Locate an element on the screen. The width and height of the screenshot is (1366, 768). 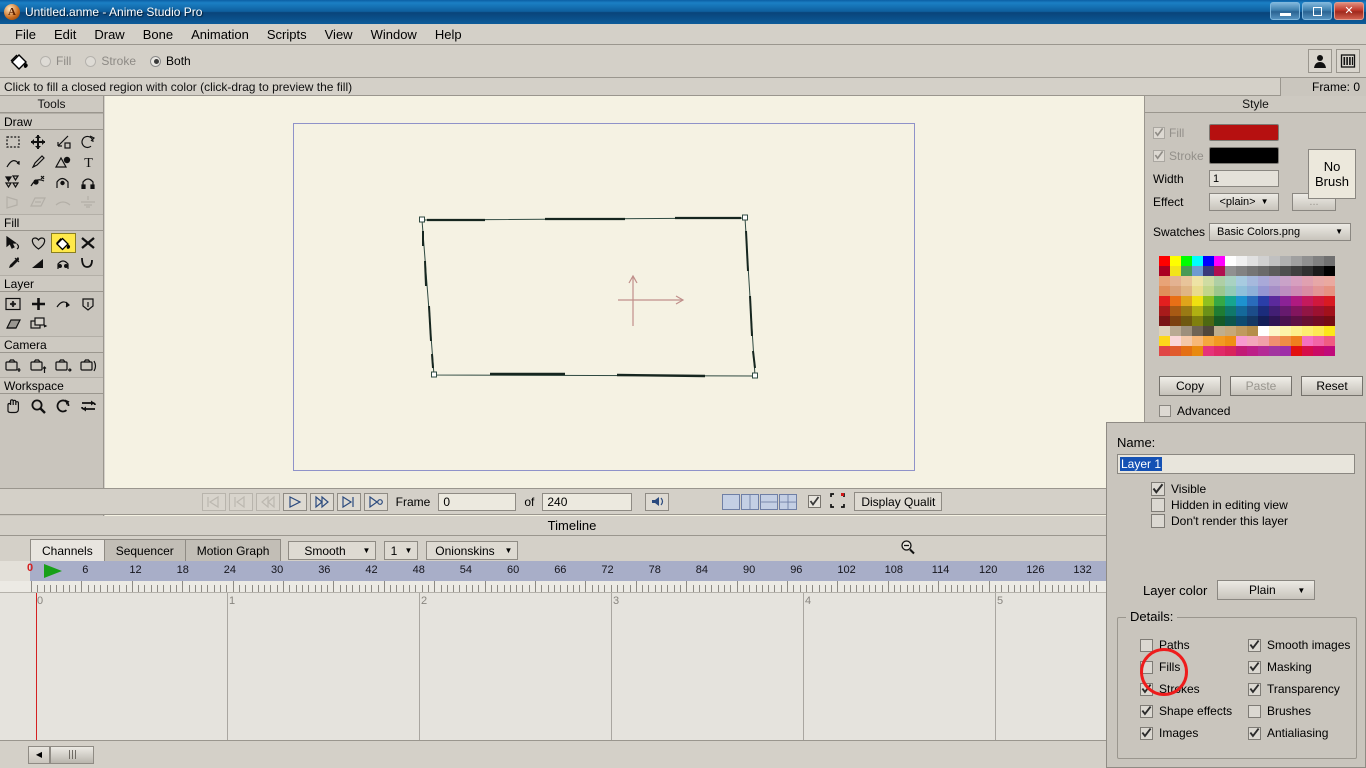
text-tool: T is located at coordinates (88, 162).